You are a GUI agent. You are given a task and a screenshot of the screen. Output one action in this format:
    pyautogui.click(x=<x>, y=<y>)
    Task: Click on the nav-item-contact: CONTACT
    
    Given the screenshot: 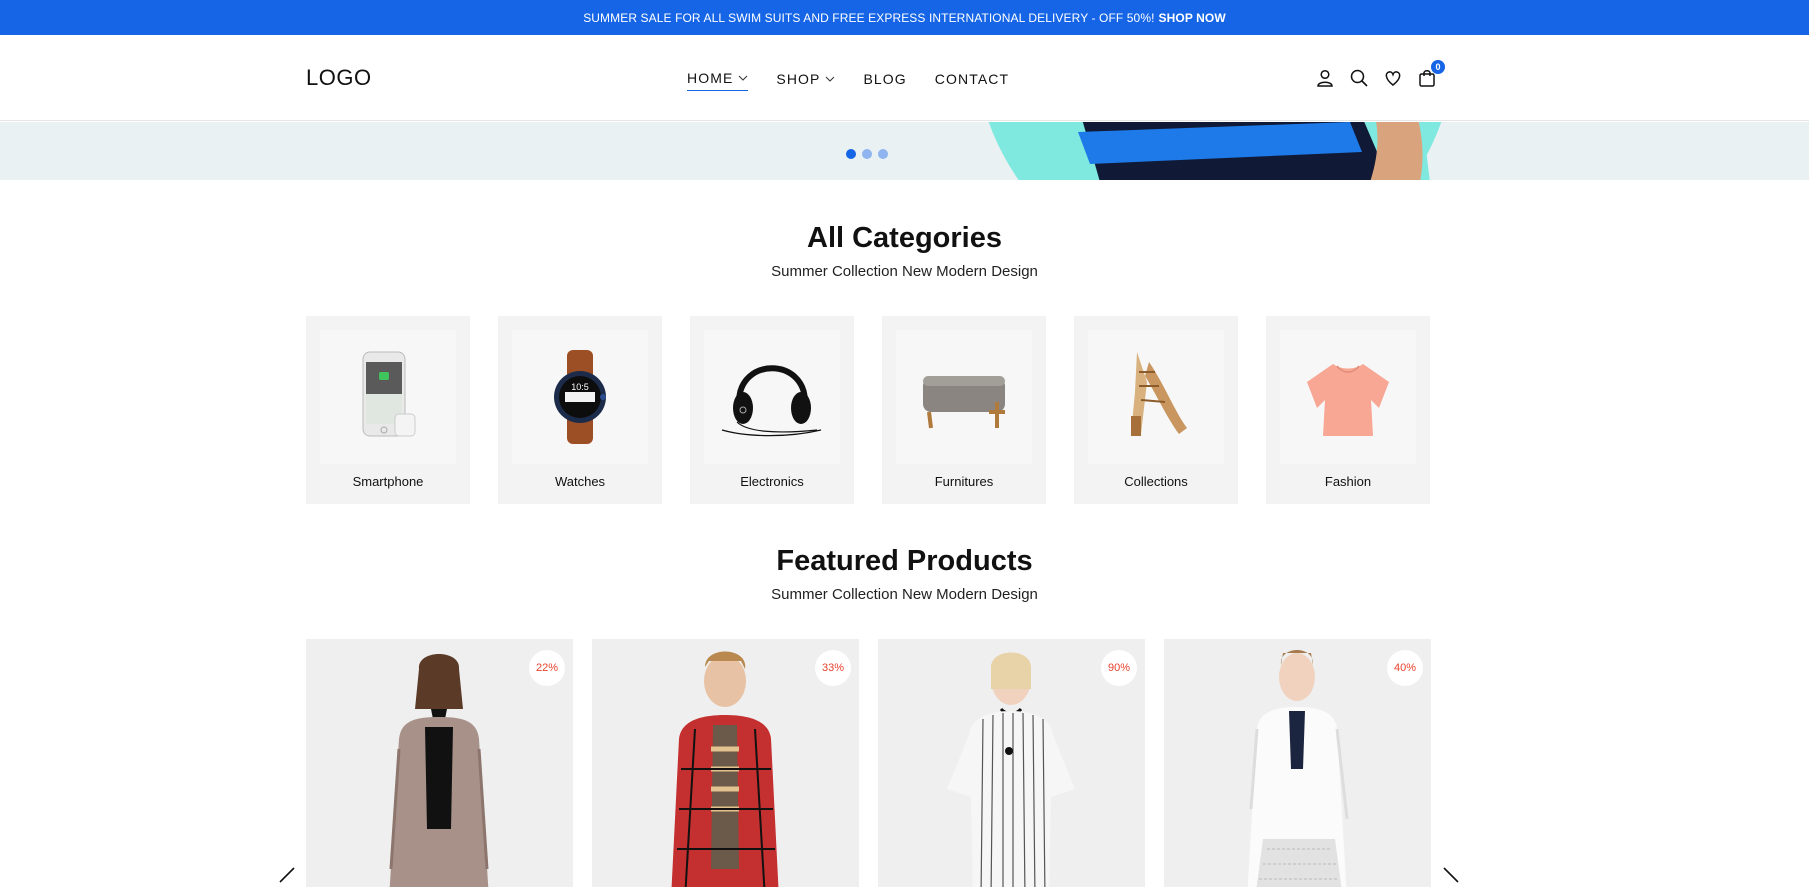 What is the action you would take?
    pyautogui.click(x=972, y=80)
    